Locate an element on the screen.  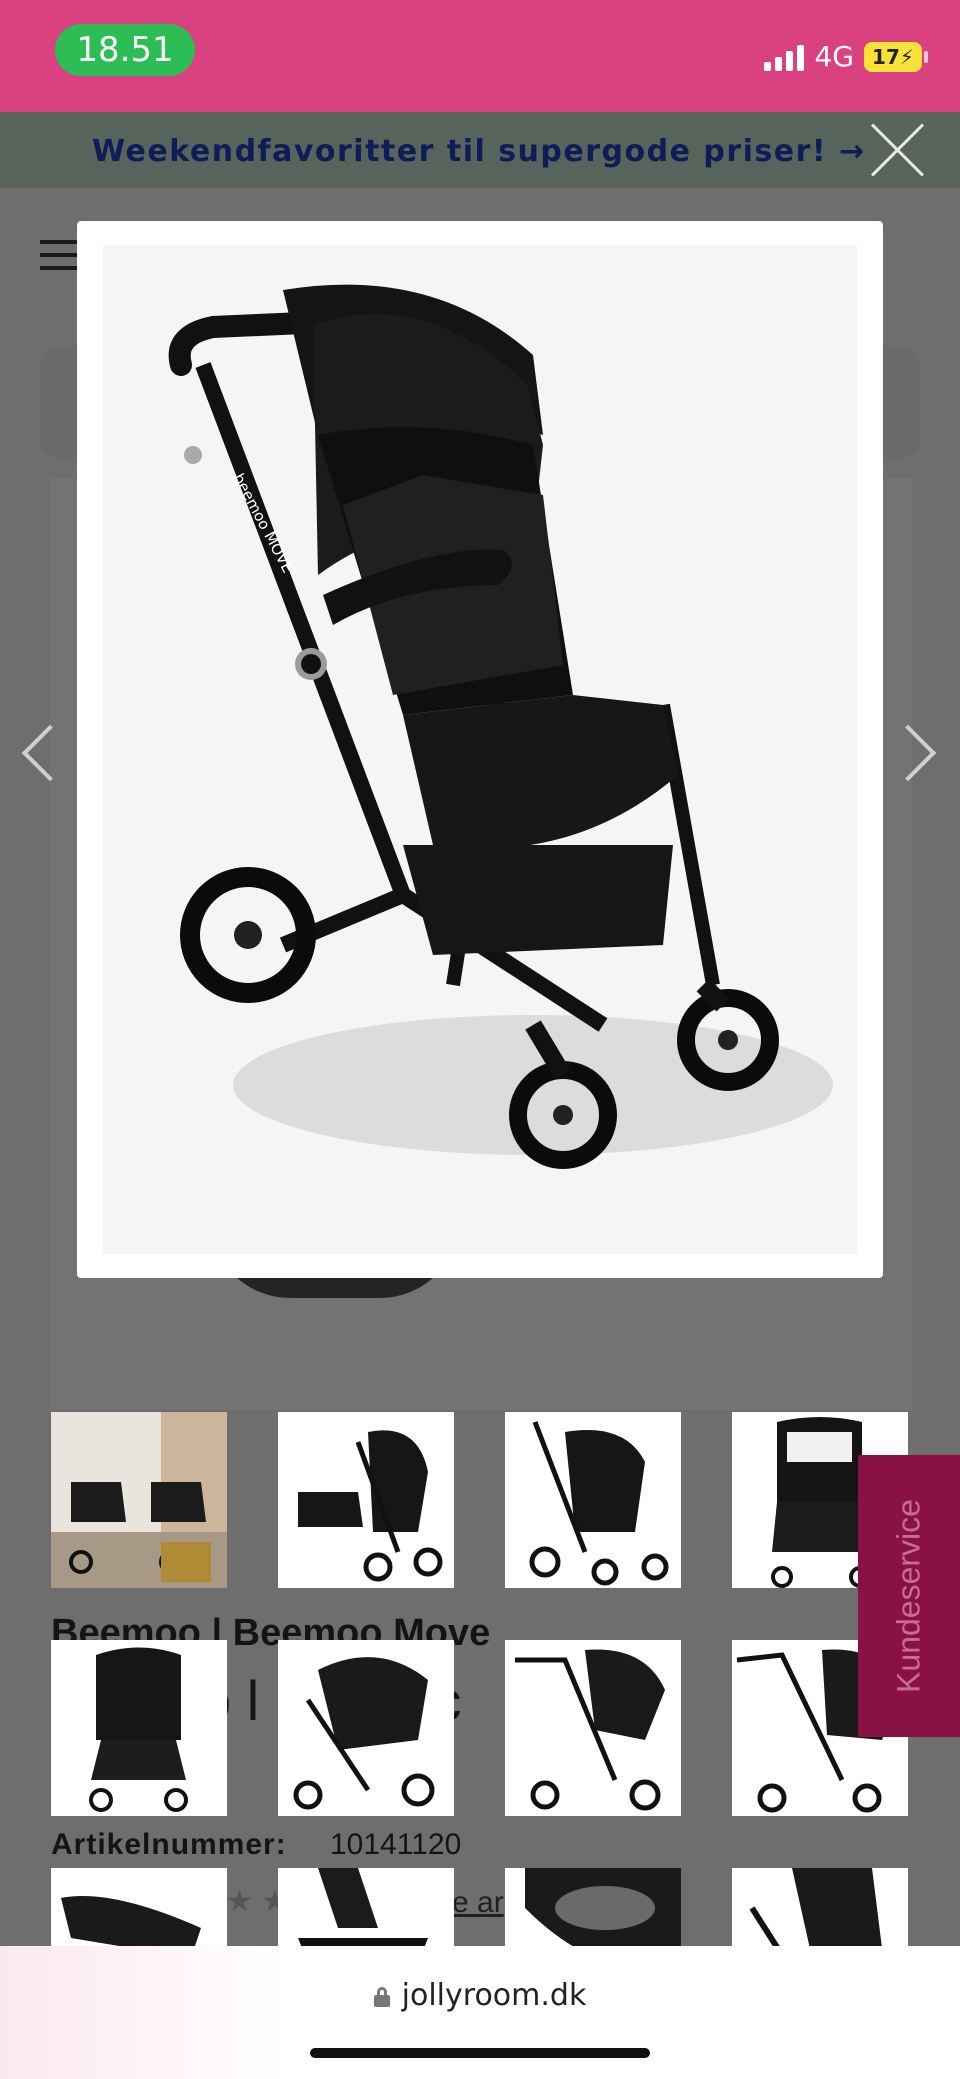
status-indicators: 4G 17⚡ is located at coordinates (846, 56).